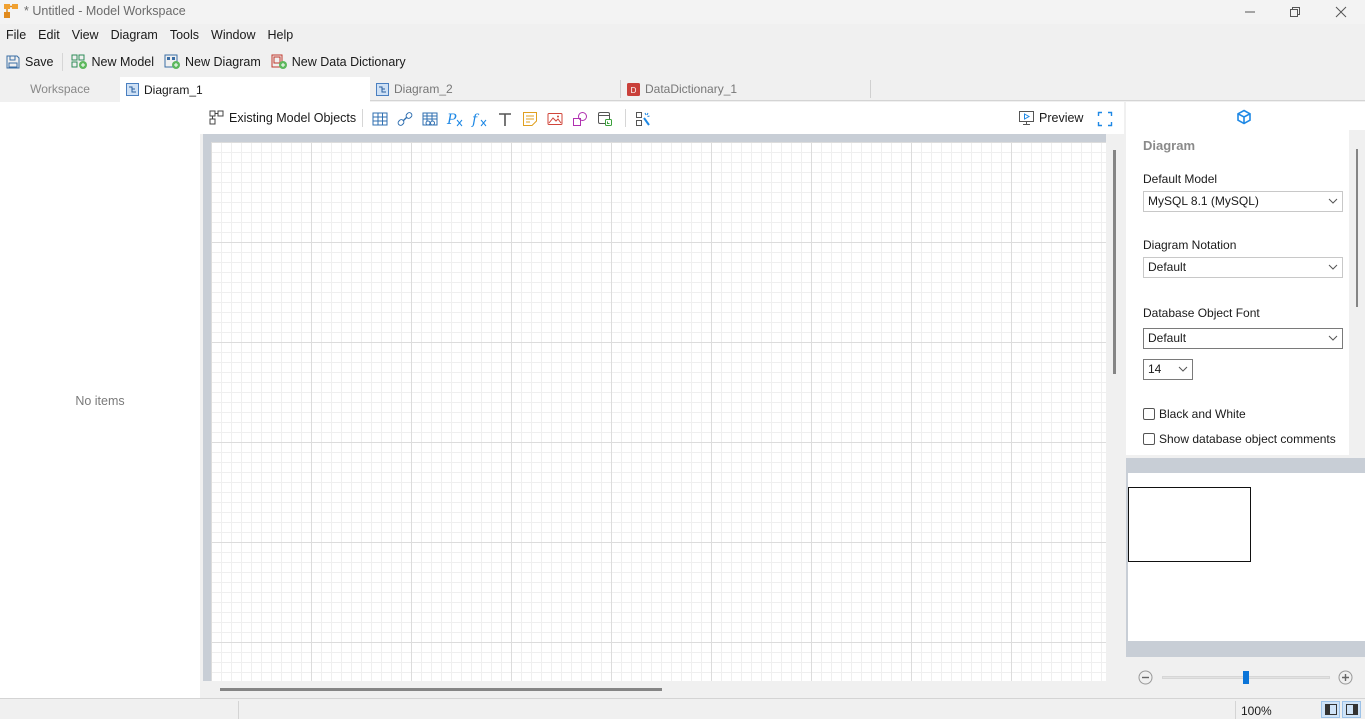 The image size is (1365, 719). Describe the element at coordinates (1145, 677) in the screenshot. I see `zoom-out-icon` at that location.